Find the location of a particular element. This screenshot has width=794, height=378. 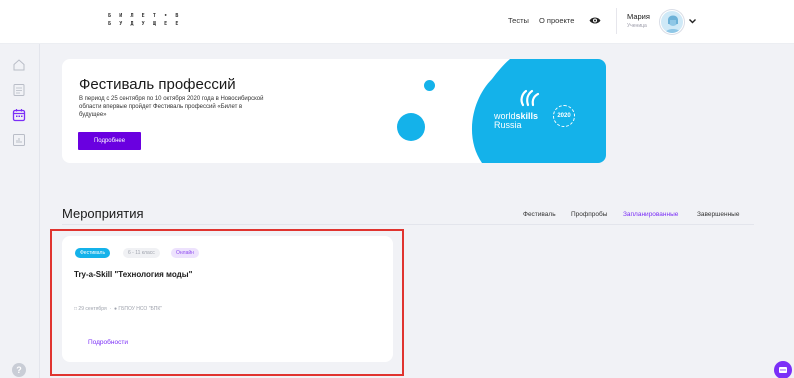

decor-circle-small is located at coordinates (429, 85).